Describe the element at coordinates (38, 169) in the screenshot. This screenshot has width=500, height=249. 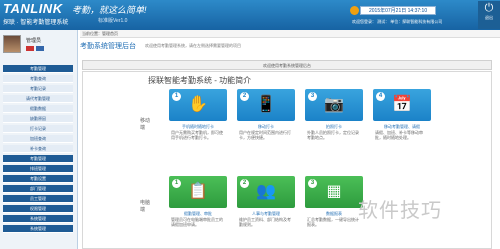
I see `sidebar-item: 排班管理` at that location.